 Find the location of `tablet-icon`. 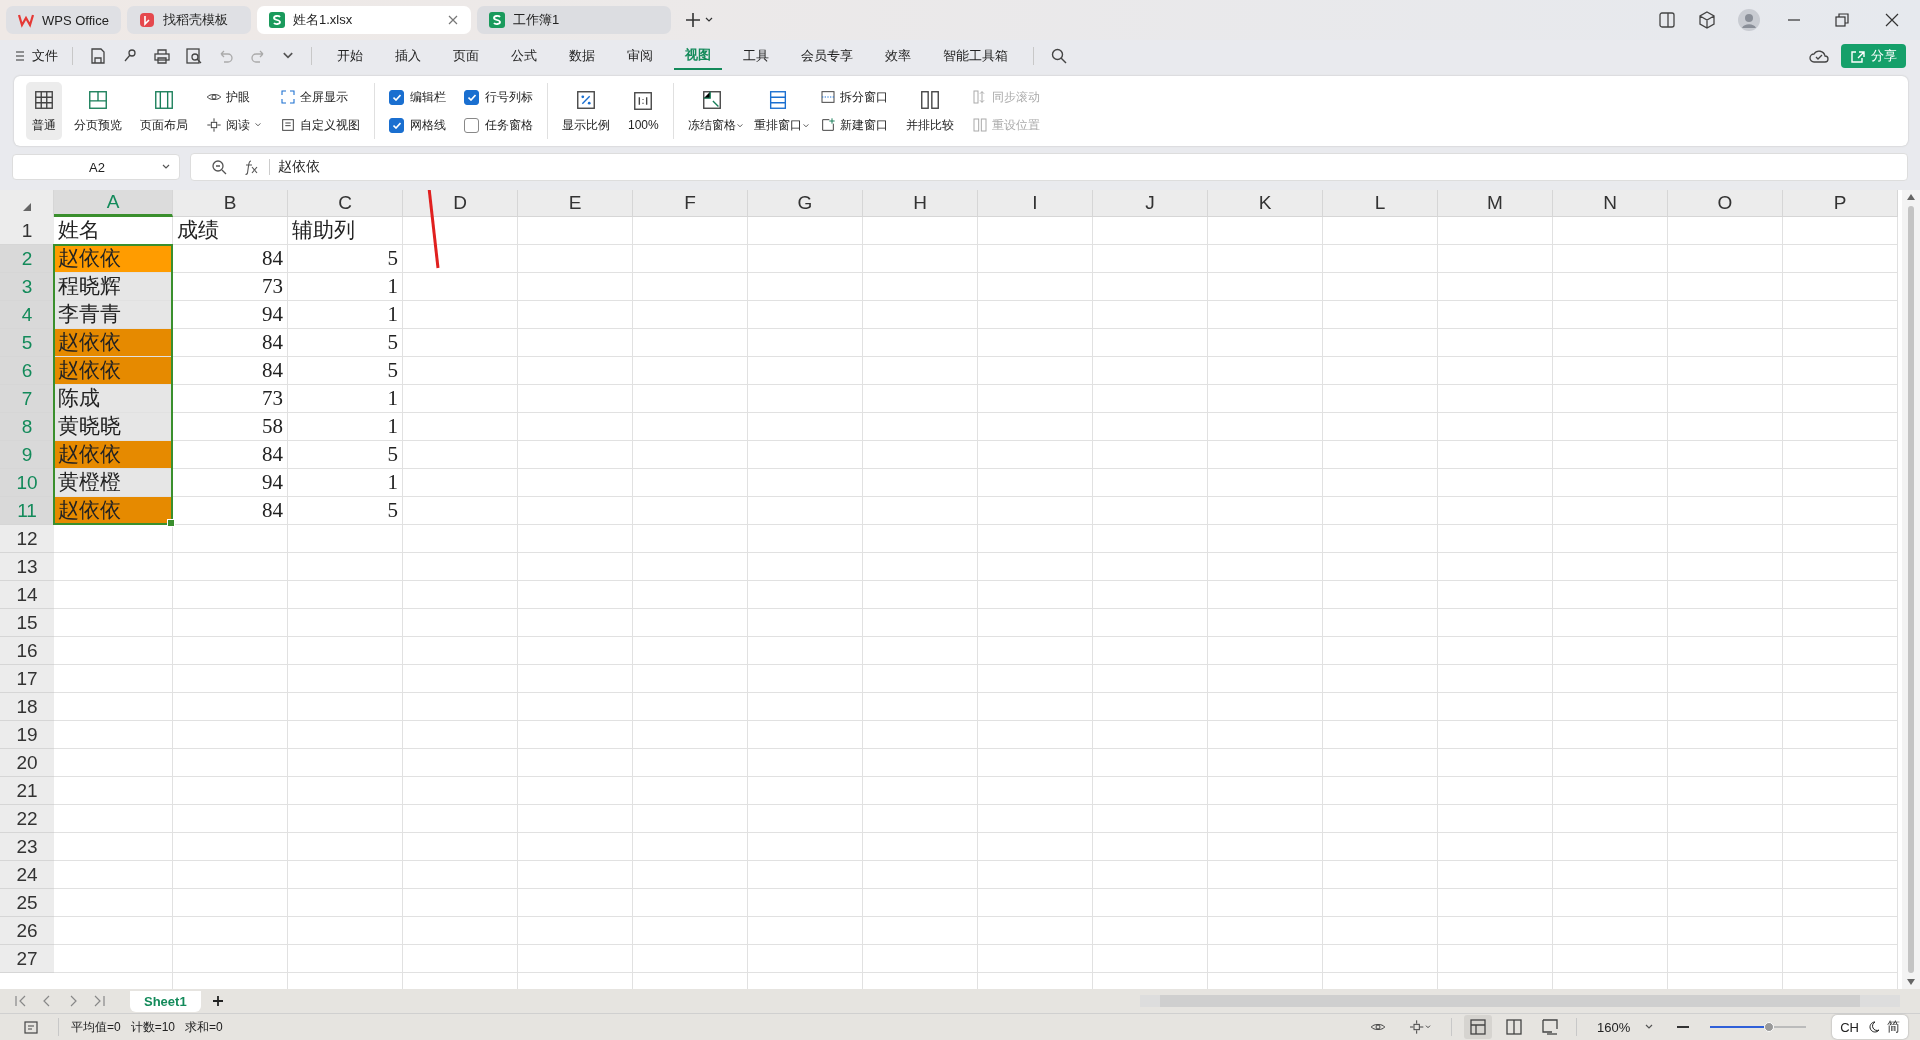

tablet-icon is located at coordinates (1667, 20).